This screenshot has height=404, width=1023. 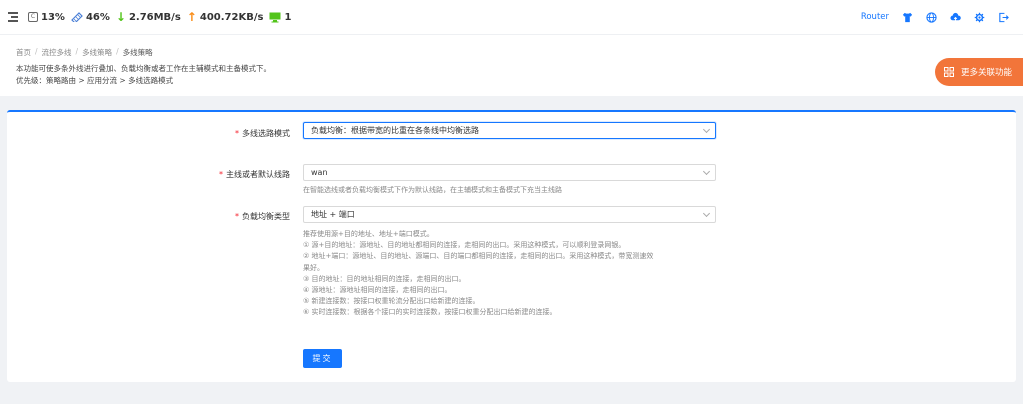 I want to click on more-button-label: 更多关联功能, so click(x=987, y=73).